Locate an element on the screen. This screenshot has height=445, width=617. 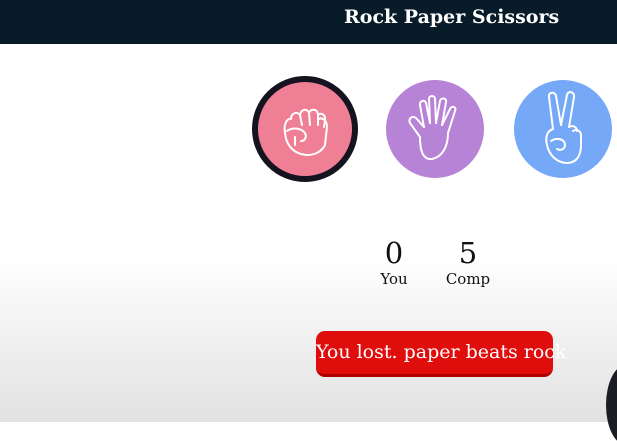
corner-overlay is located at coordinates (611, 405).